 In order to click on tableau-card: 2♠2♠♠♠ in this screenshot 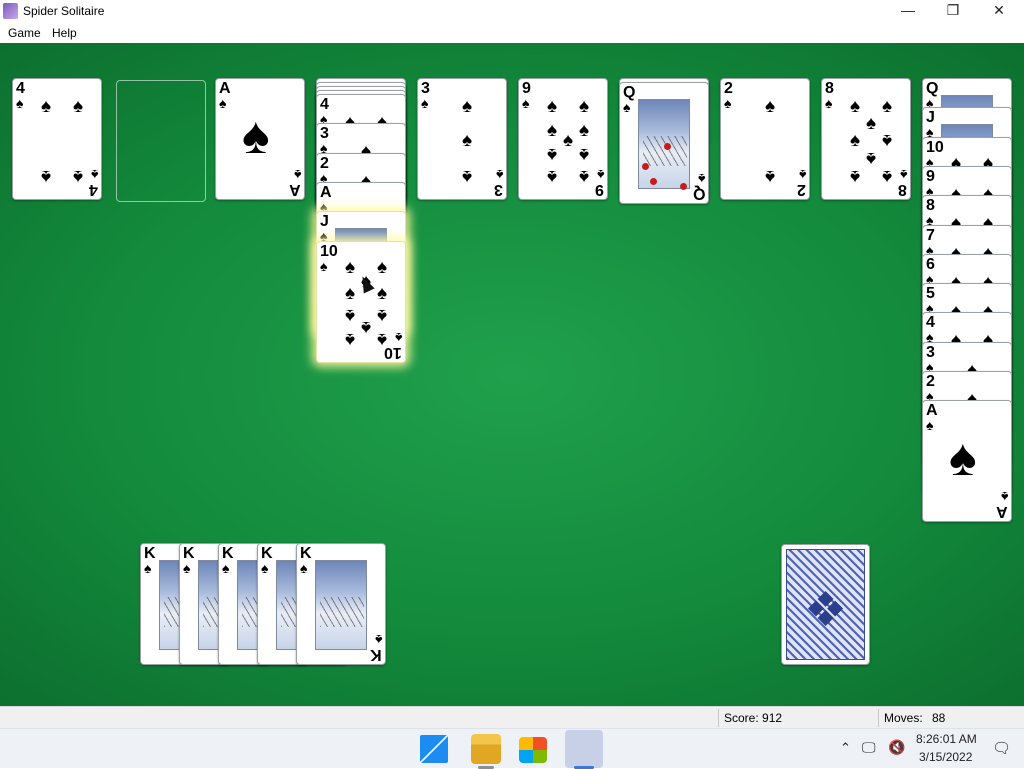, I will do `click(765, 139)`.